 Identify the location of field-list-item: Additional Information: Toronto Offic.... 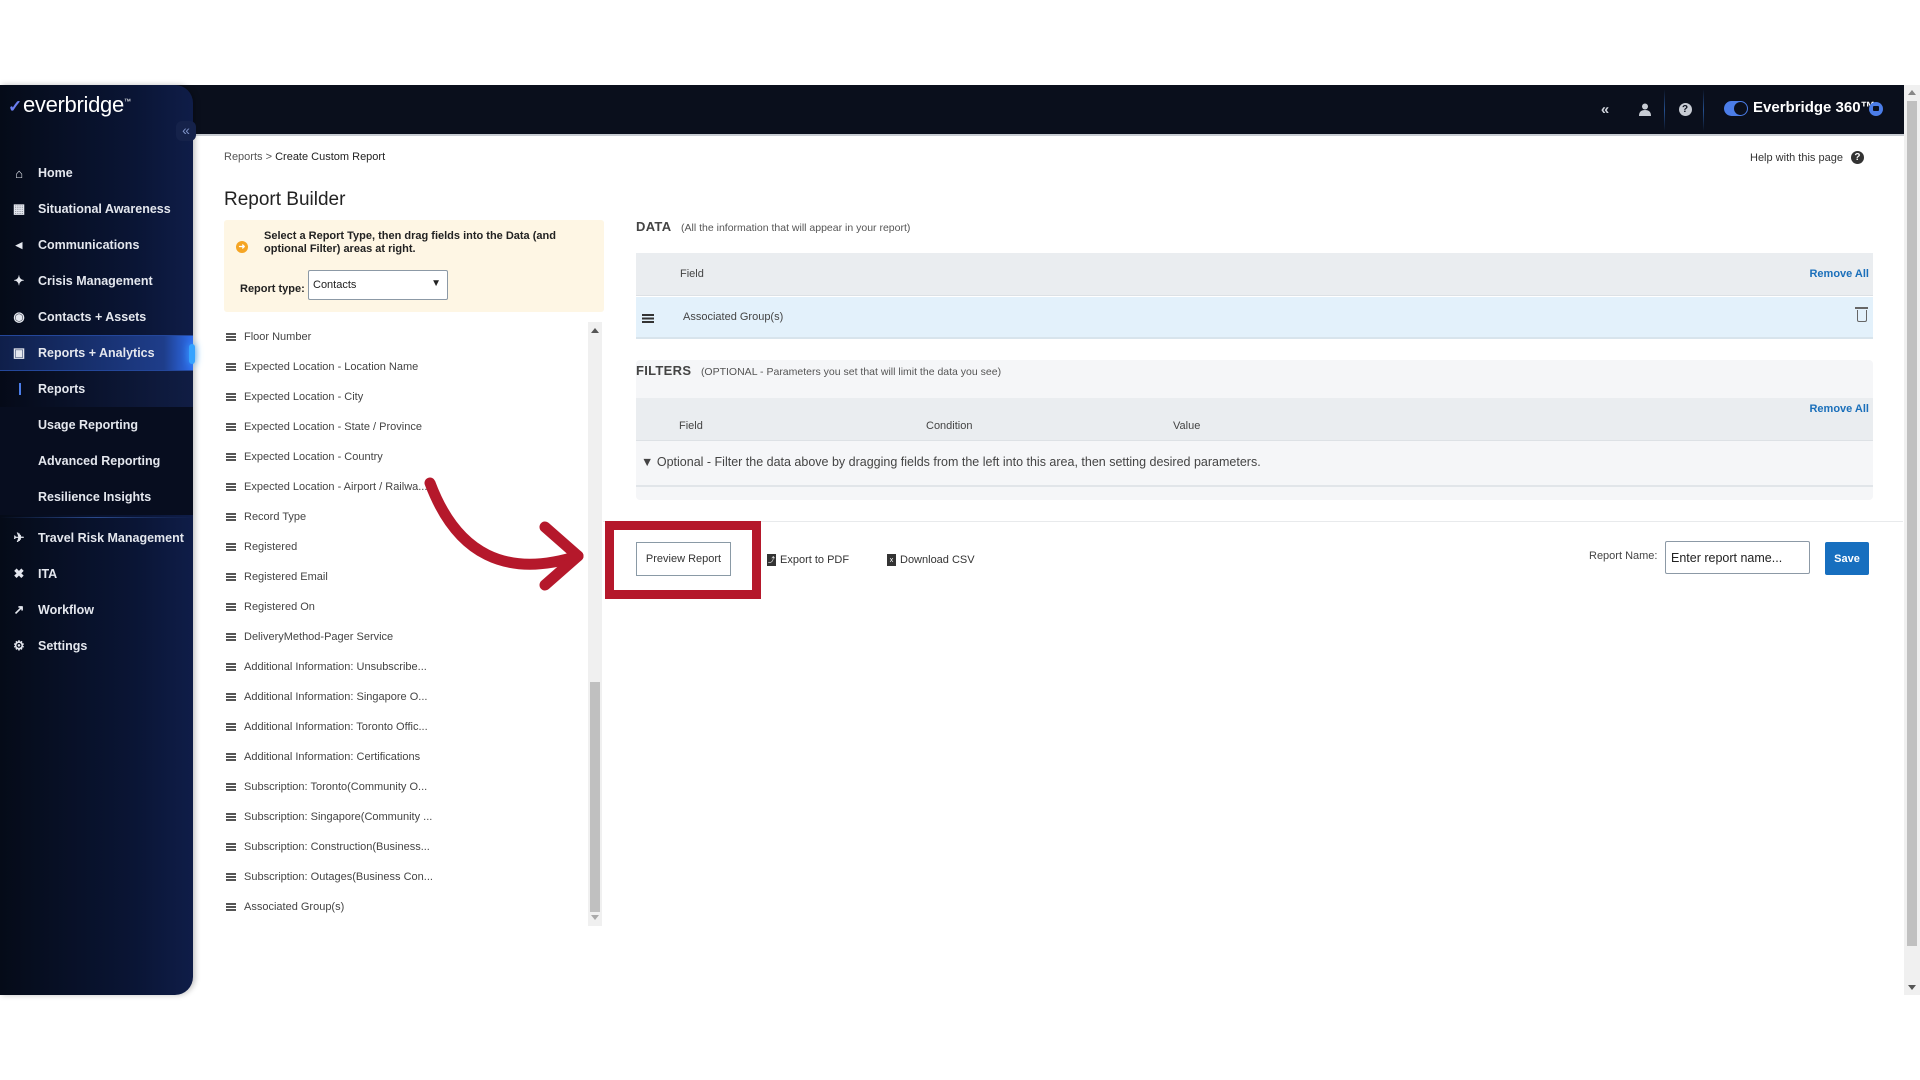
(404, 727).